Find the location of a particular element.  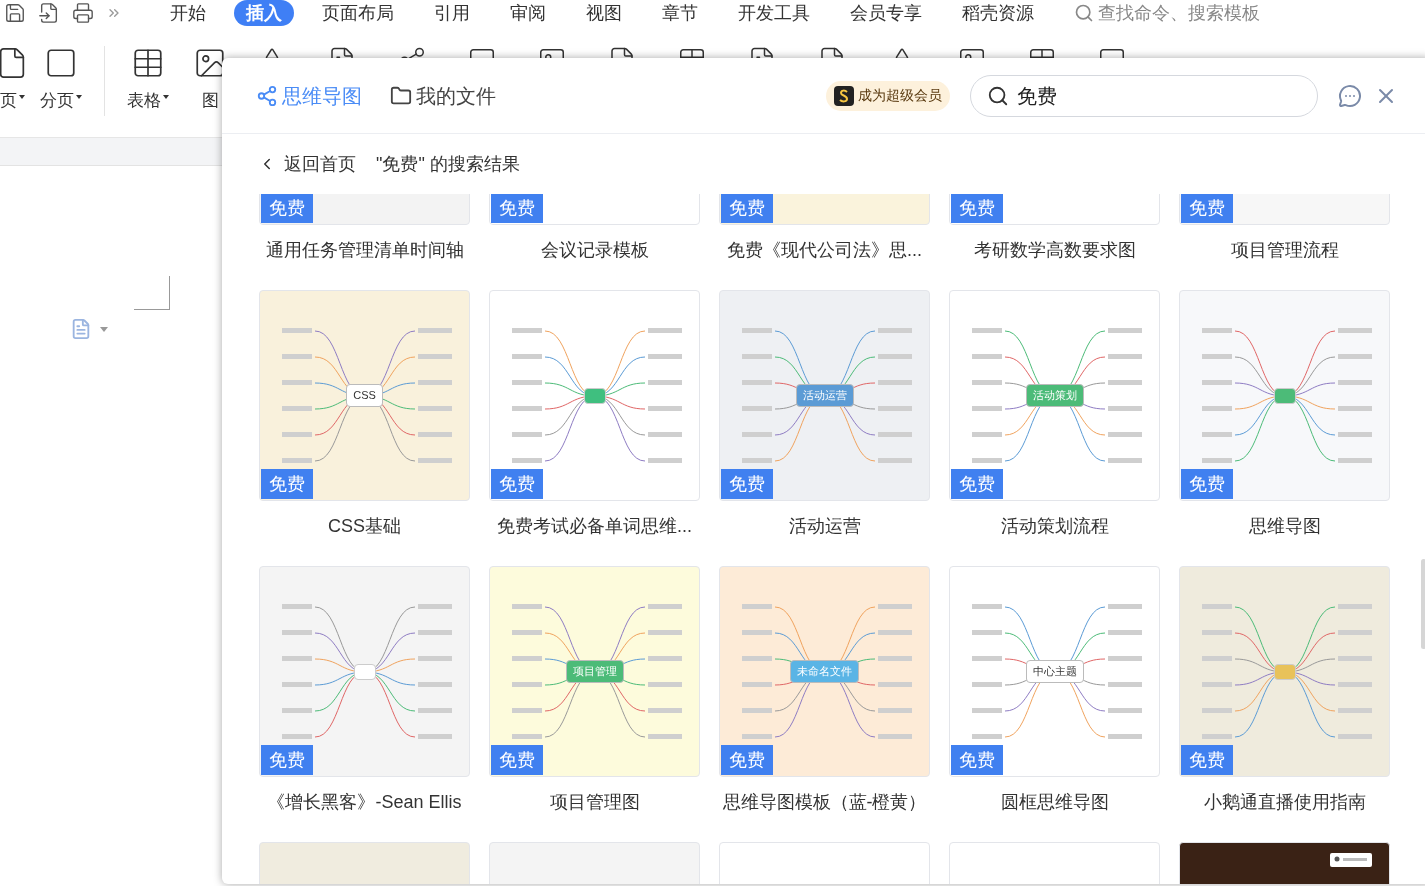

template-title: 小鹅通直播使用指南 is located at coordinates (1284, 802).